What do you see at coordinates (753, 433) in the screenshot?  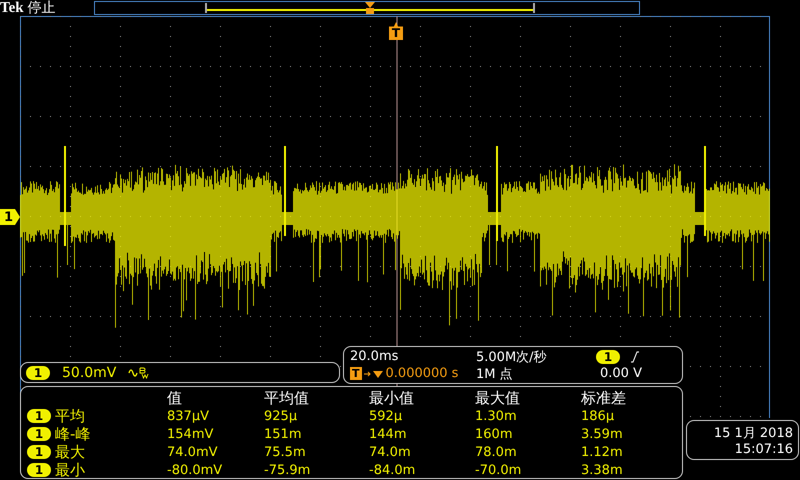 I see `date-text: 15 1月 2018` at bounding box center [753, 433].